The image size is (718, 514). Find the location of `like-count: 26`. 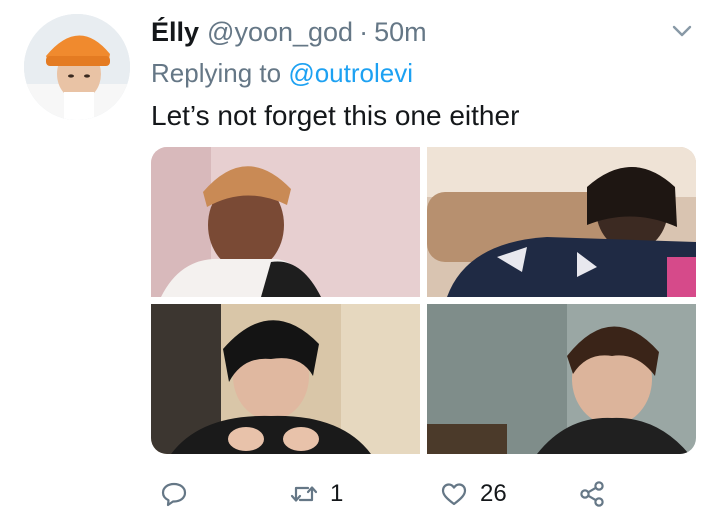

like-count: 26 is located at coordinates (493, 493).